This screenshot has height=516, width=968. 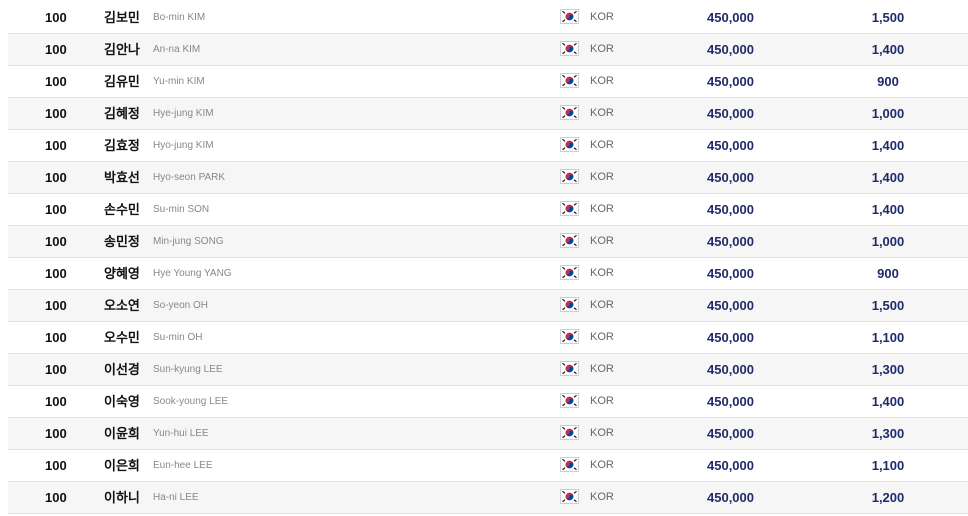 I want to click on player-name-korean: 이선경, so click(x=122, y=369).